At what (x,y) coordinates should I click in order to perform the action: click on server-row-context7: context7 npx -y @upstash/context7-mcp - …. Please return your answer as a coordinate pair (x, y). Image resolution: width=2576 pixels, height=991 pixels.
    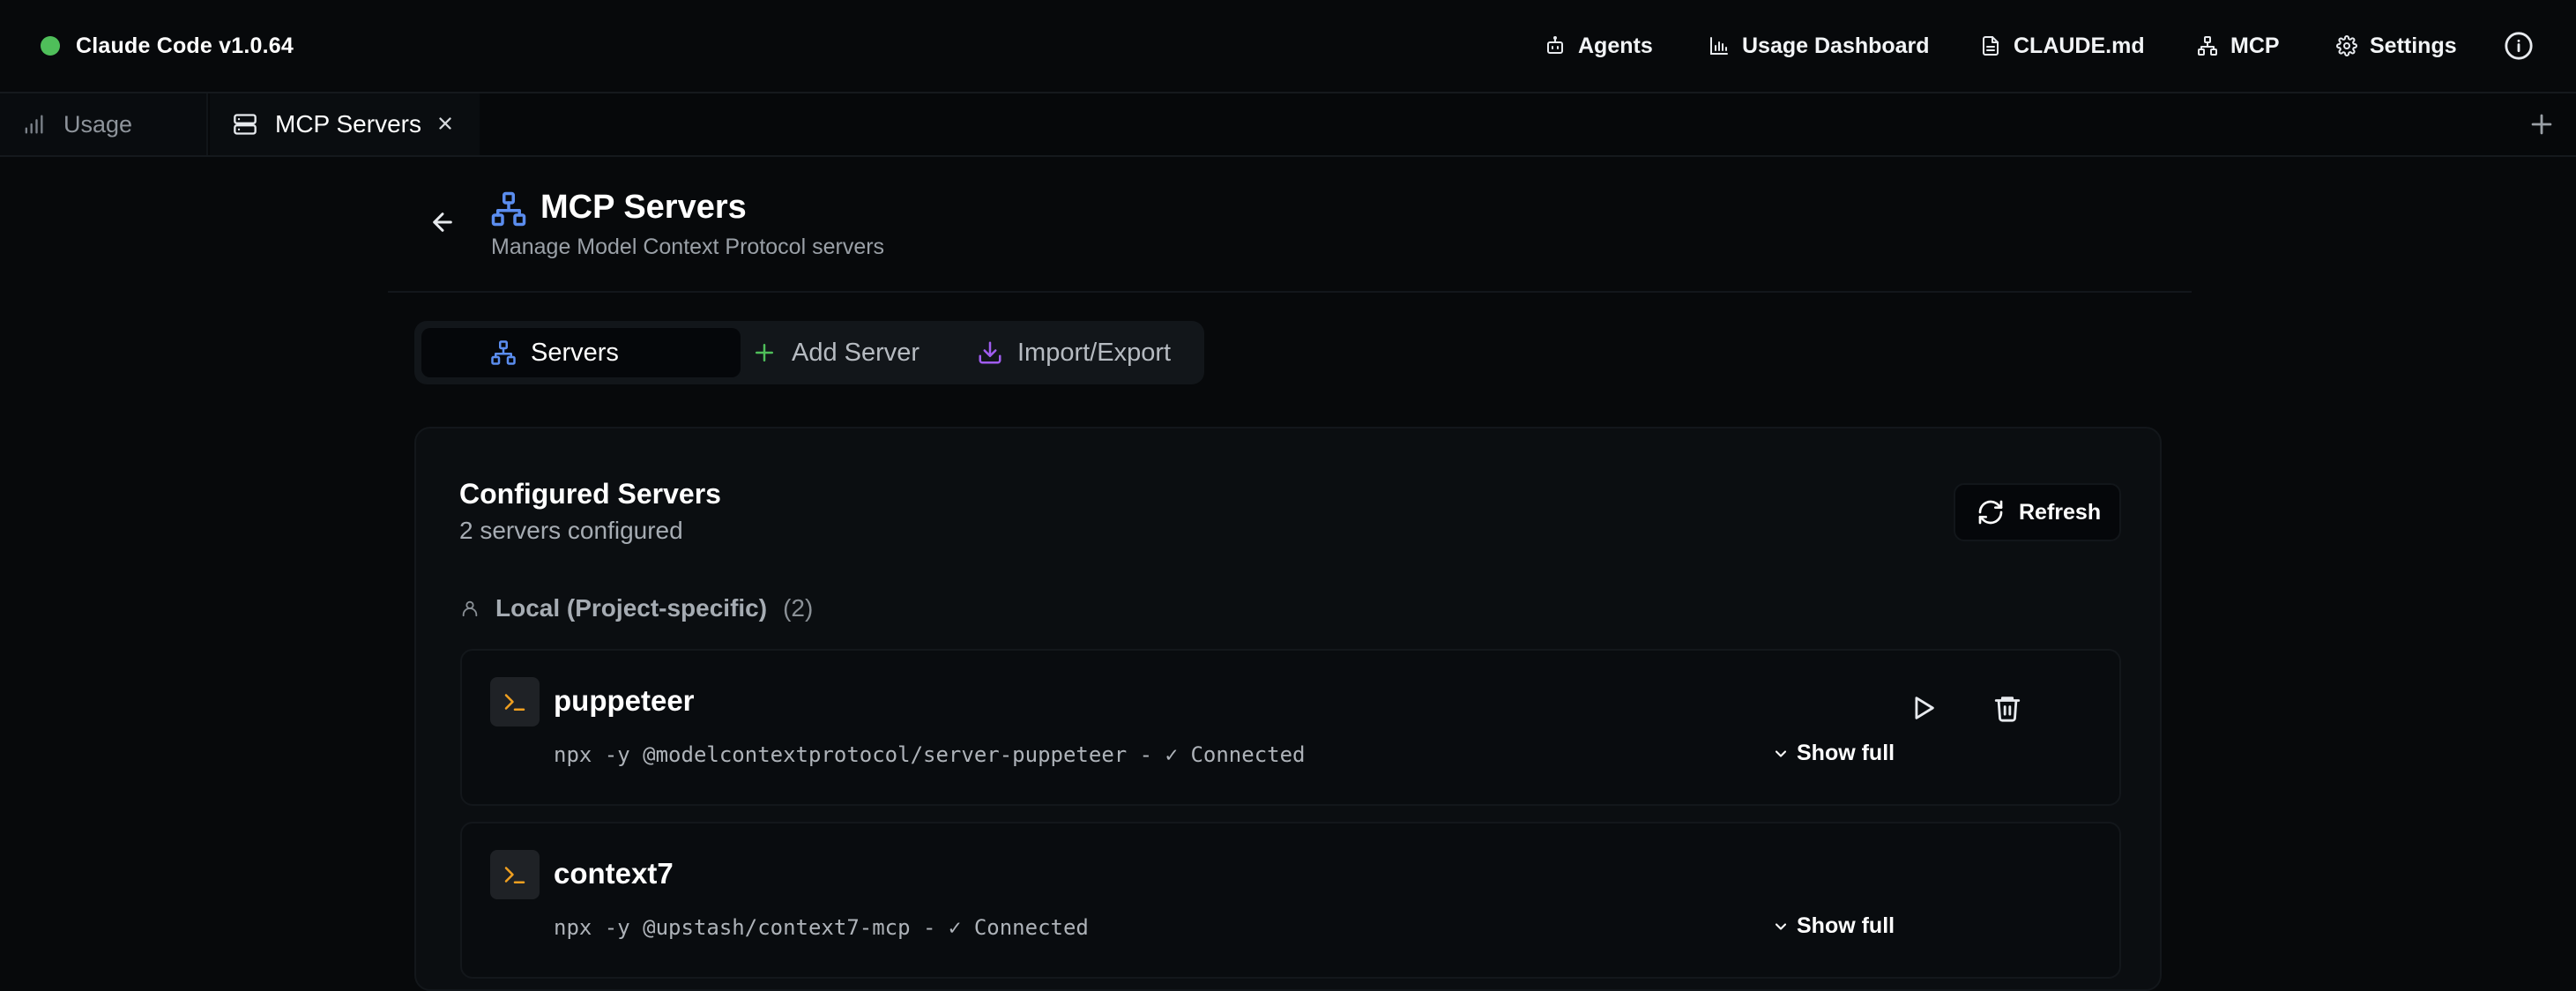
    Looking at the image, I should click on (1290, 900).